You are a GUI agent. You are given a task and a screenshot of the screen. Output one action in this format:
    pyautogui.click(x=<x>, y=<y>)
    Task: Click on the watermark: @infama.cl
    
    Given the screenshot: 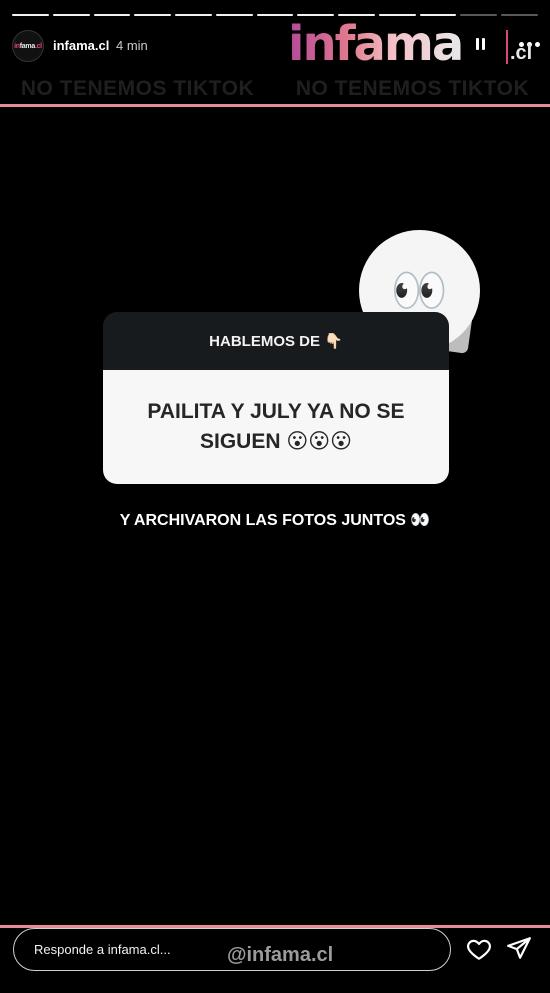 What is the action you would take?
    pyautogui.click(x=280, y=955)
    